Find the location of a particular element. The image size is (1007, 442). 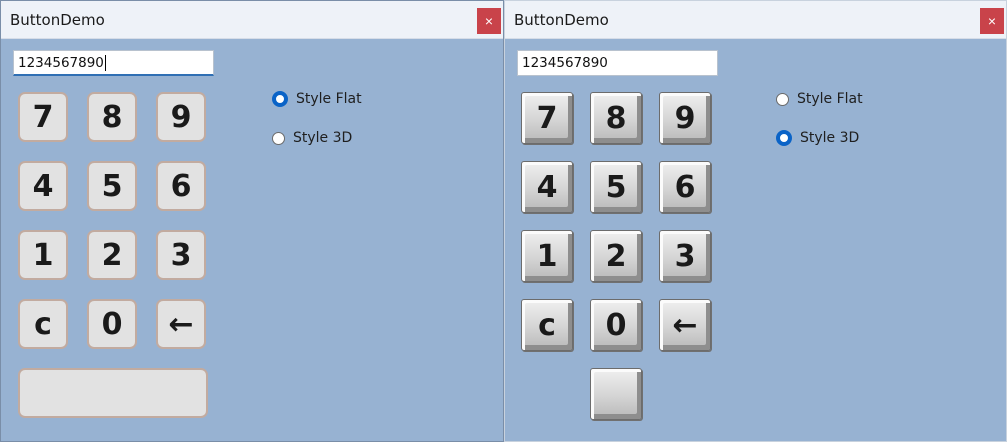

key-wide-blank is located at coordinates (113, 393).